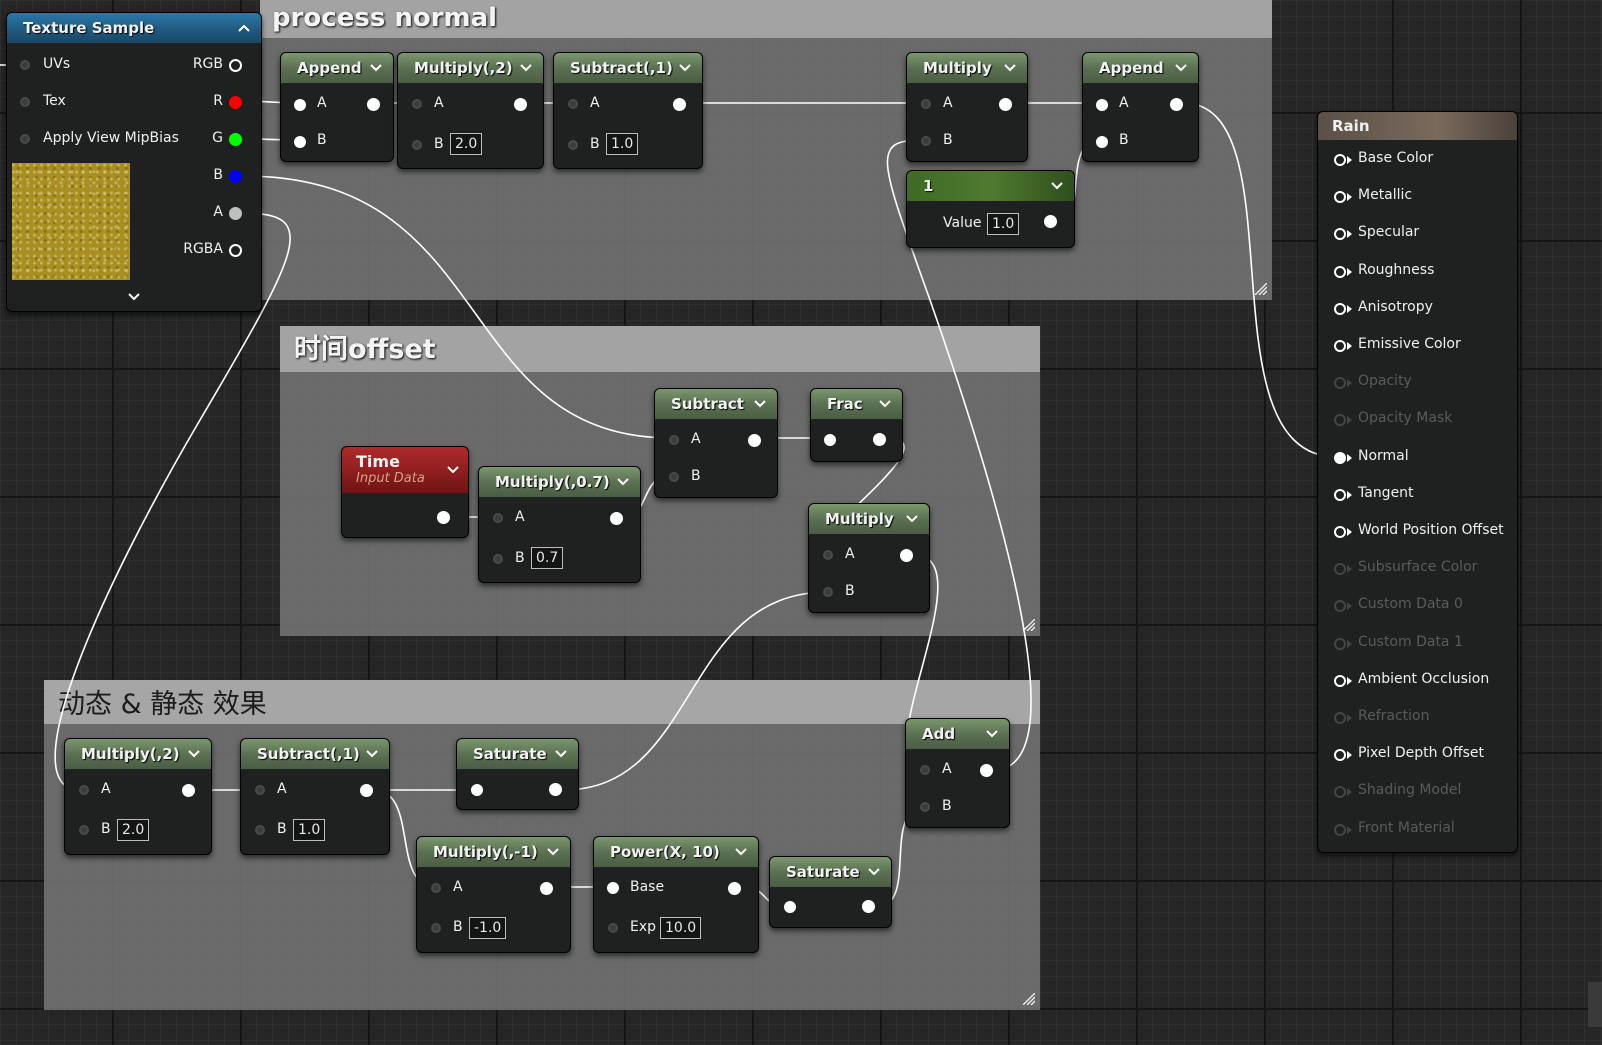 This screenshot has height=1045, width=1602. I want to click on node-header: Rain, so click(1417, 126).